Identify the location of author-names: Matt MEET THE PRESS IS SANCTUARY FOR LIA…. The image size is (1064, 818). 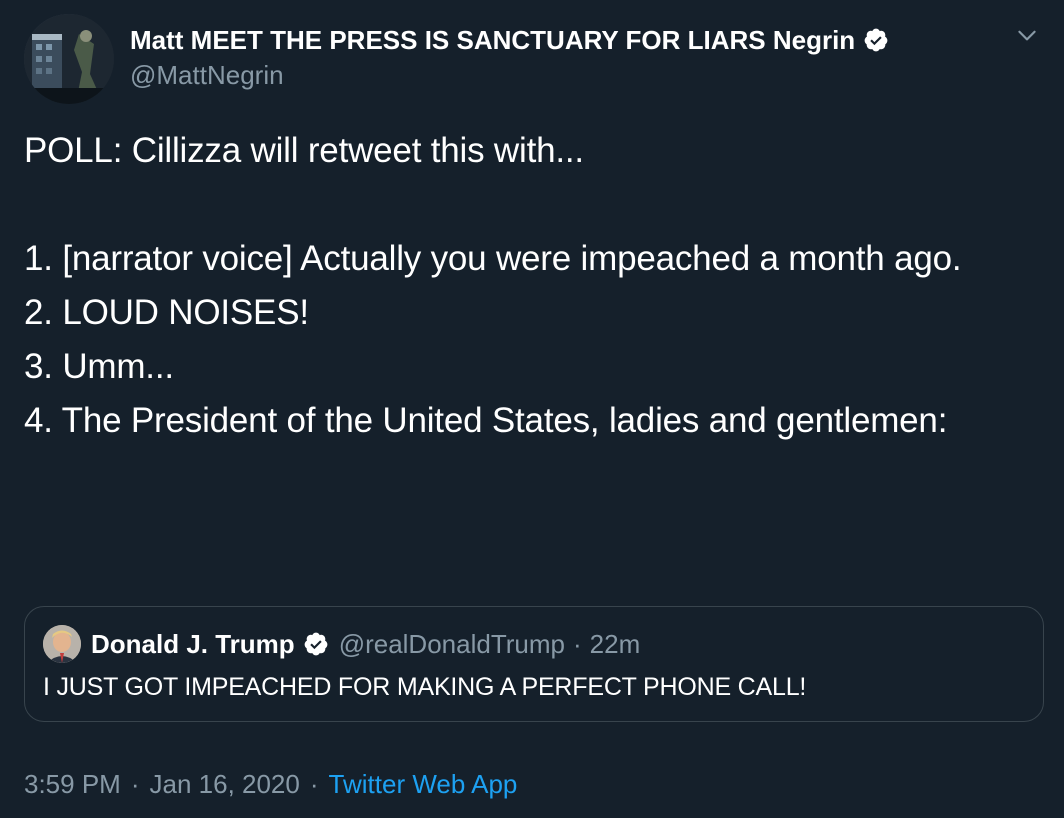
(555, 57).